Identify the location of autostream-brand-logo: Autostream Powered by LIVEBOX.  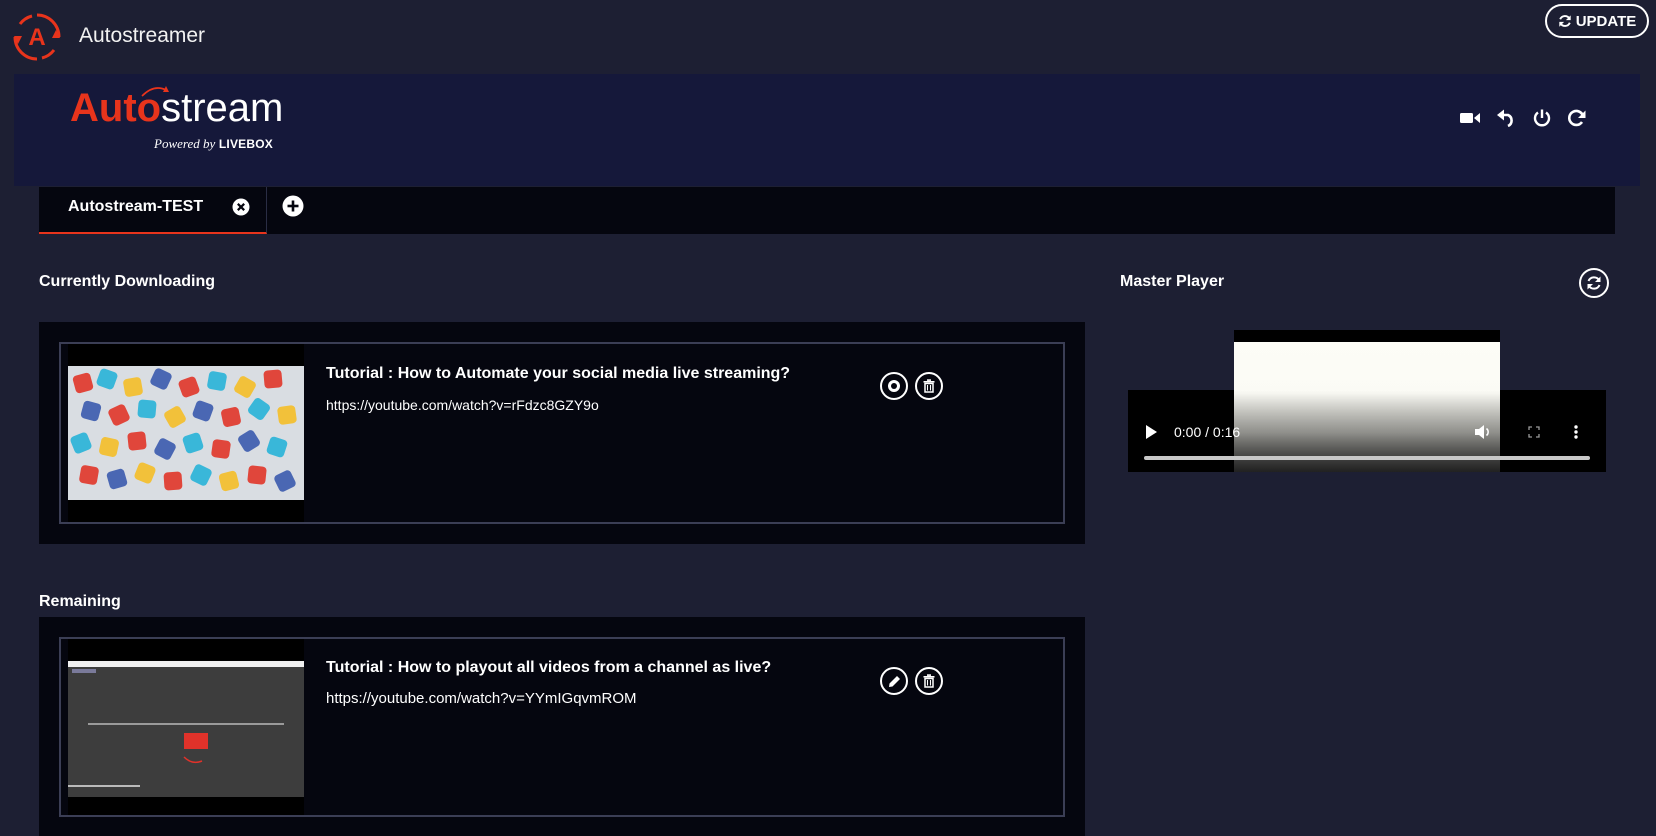
(176, 118).